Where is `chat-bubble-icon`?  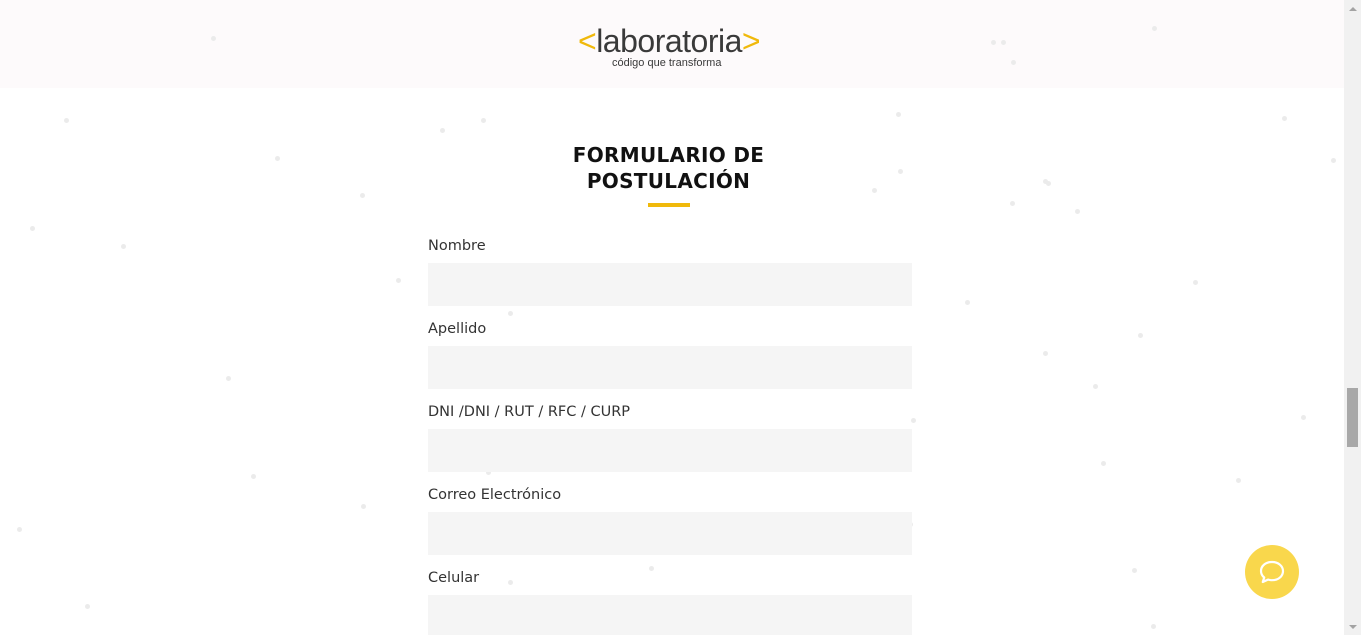
chat-bubble-icon is located at coordinates (1272, 572).